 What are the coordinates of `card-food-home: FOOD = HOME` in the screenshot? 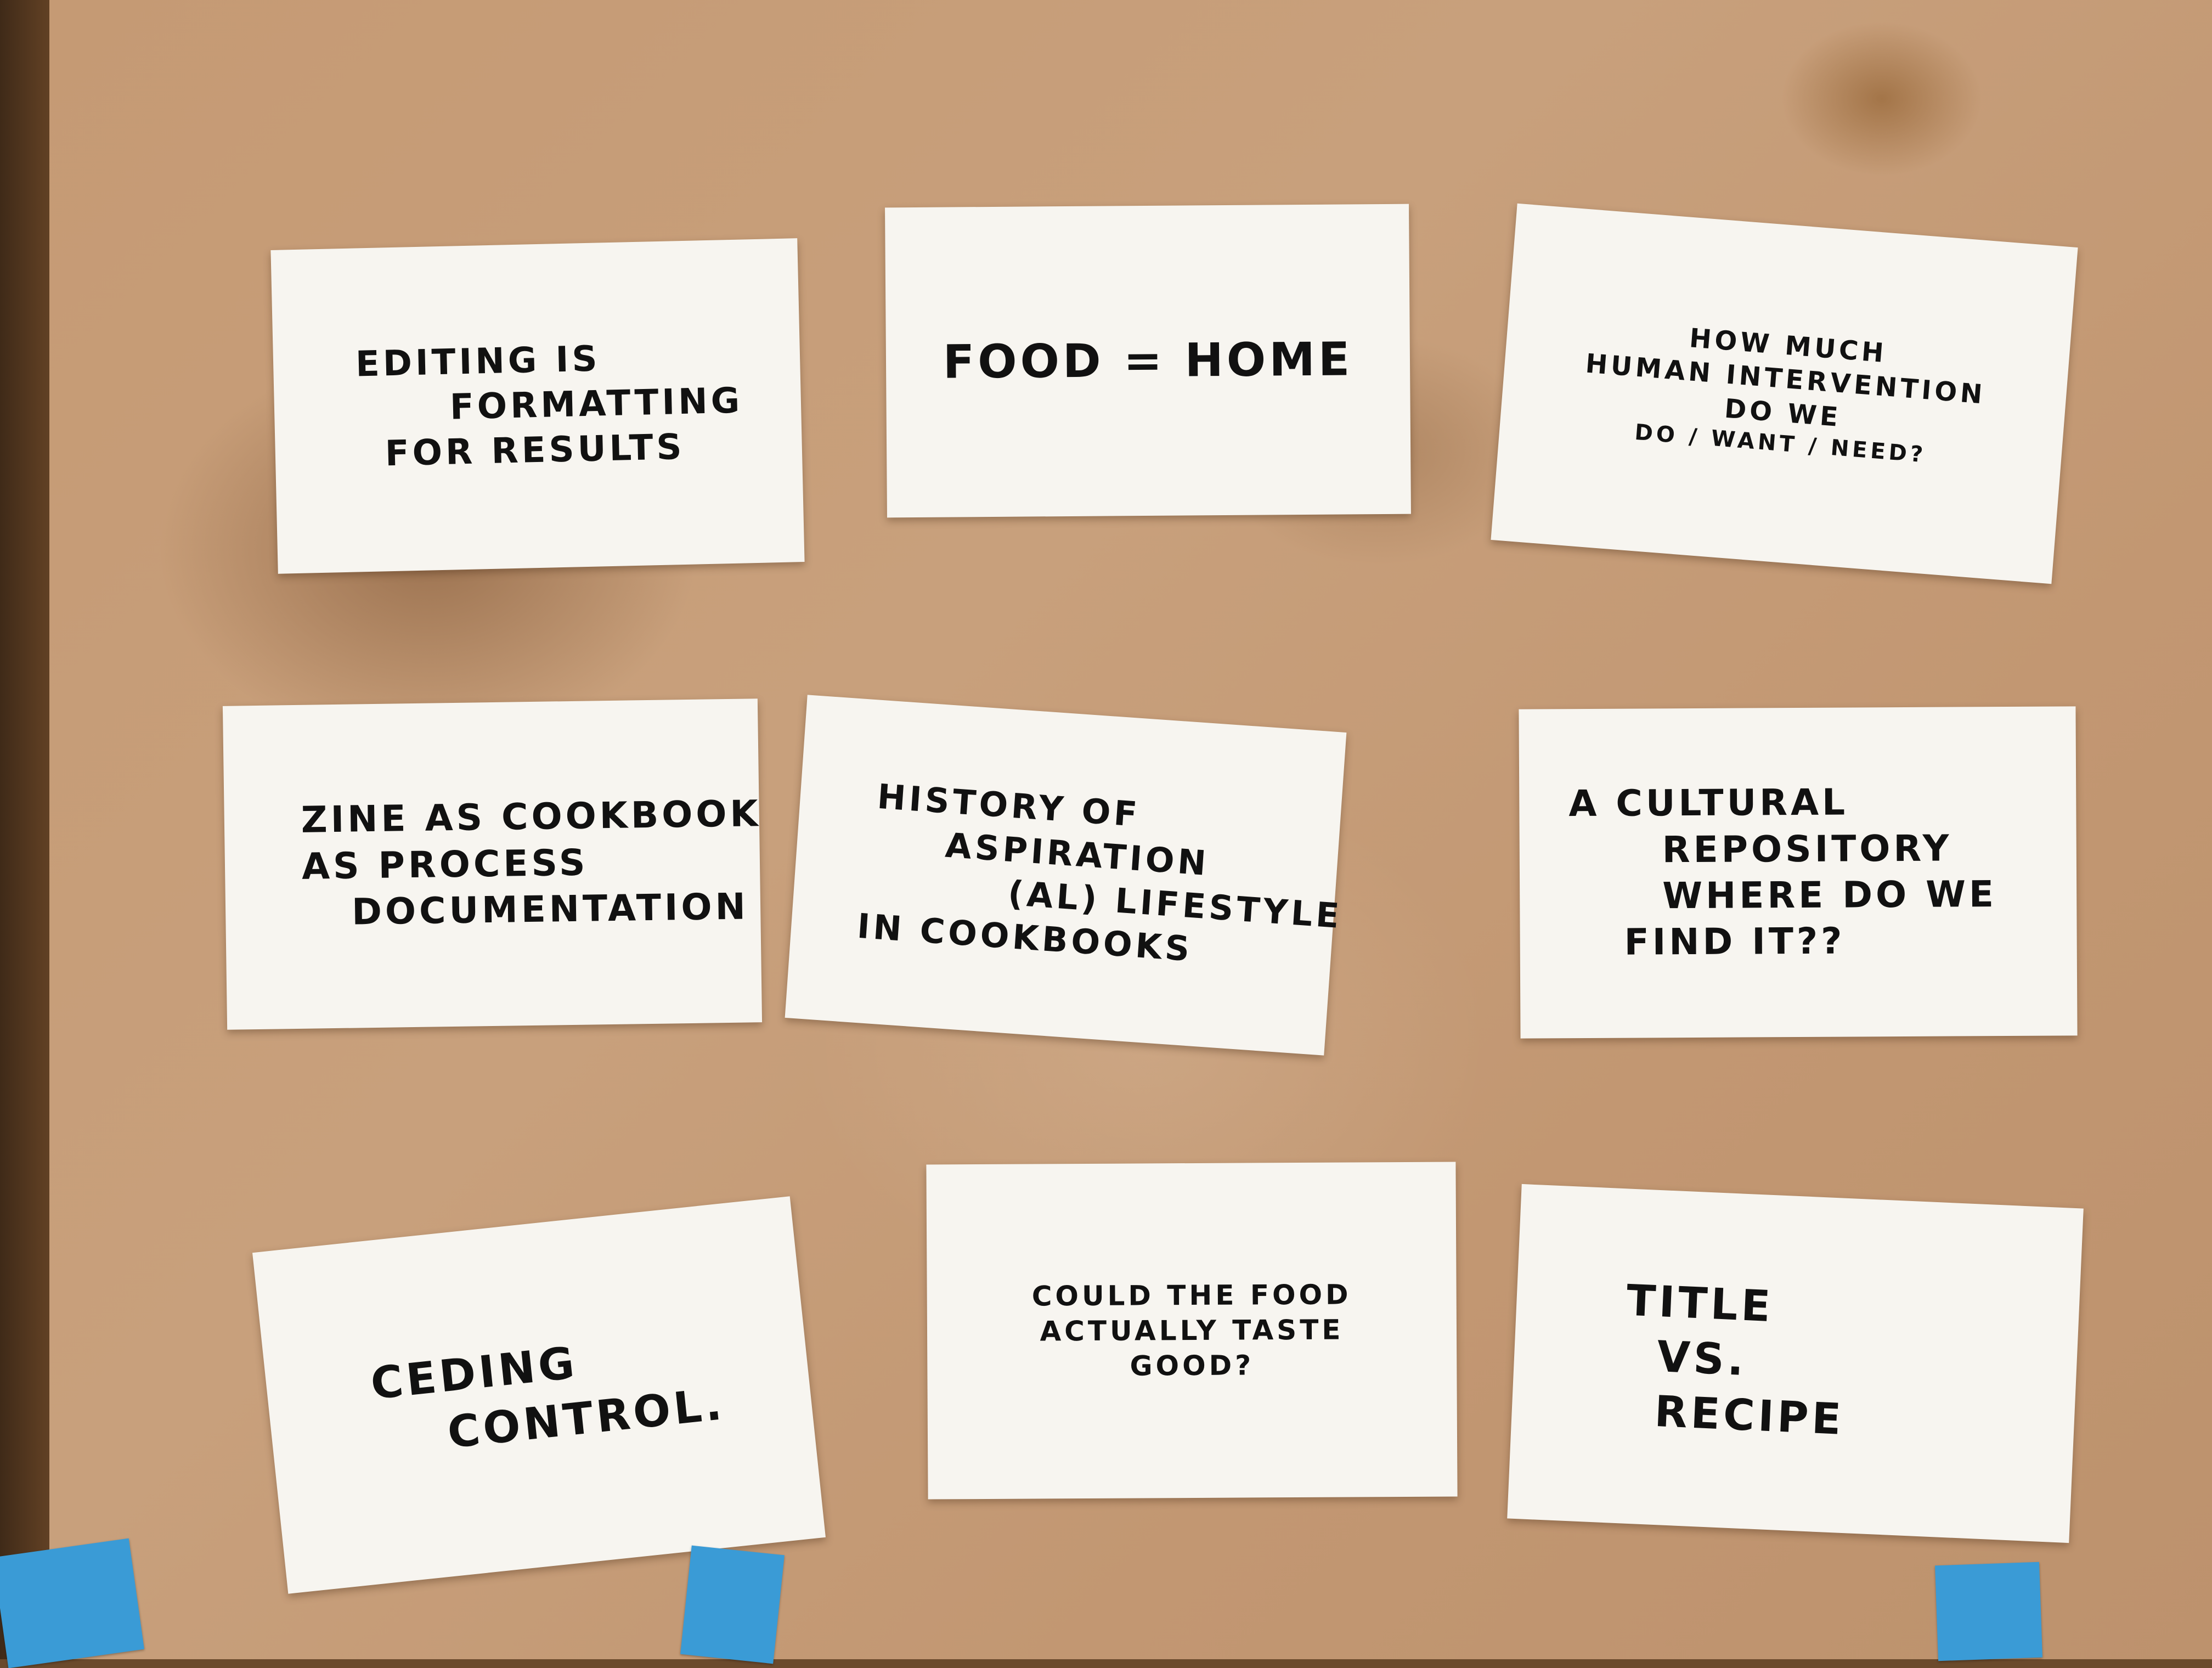 It's located at (1148, 361).